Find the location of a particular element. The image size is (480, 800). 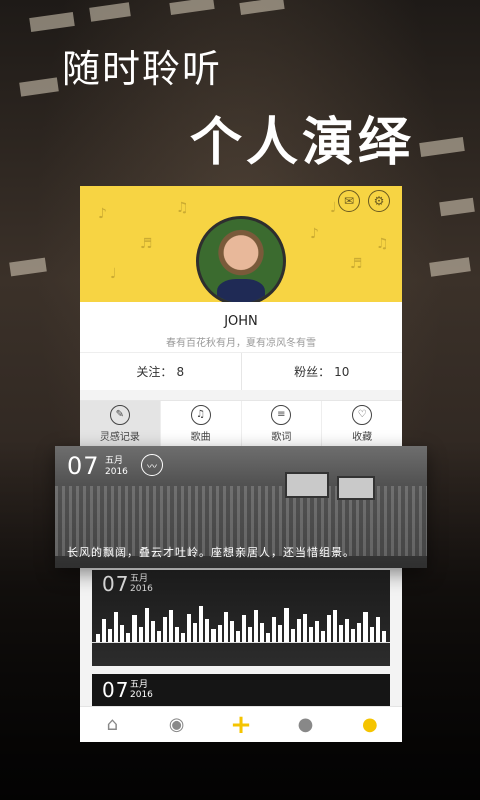

record-month: 五月 is located at coordinates (114, 461).